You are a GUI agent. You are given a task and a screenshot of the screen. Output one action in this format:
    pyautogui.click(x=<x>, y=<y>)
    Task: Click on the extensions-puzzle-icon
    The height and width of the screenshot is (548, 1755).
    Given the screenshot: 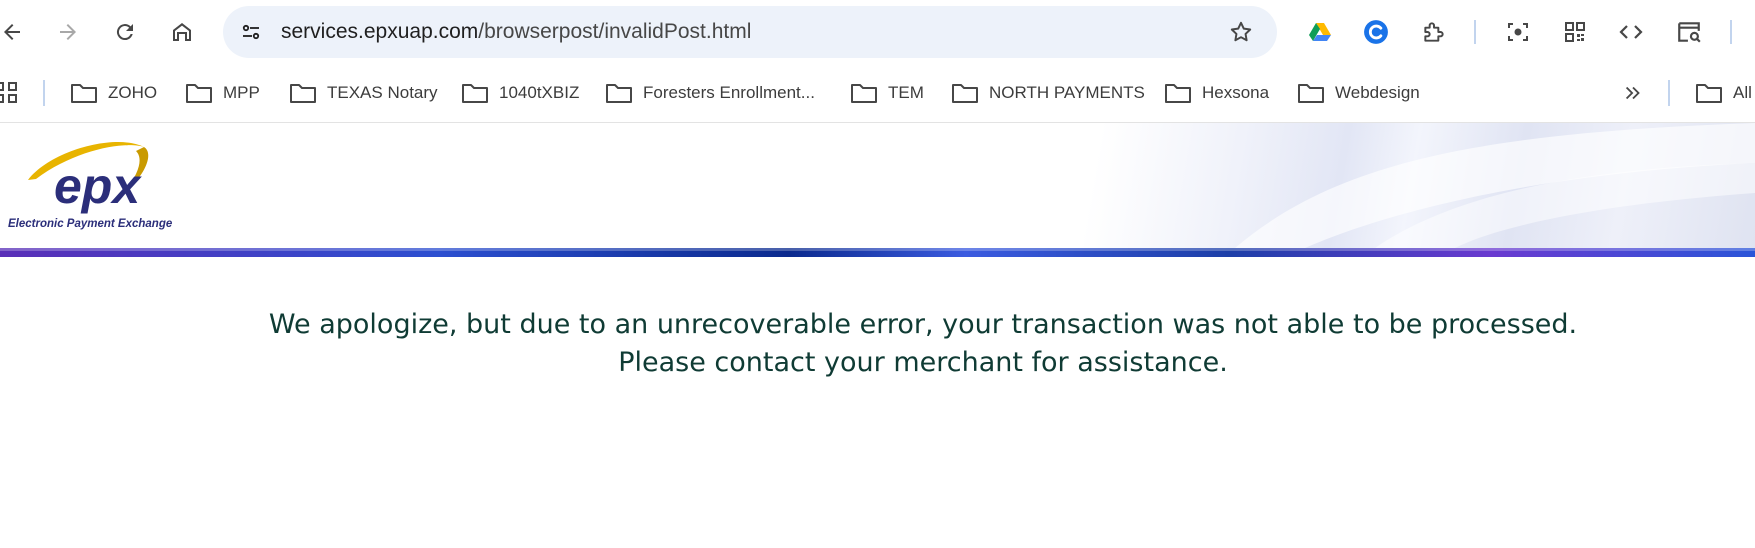 What is the action you would take?
    pyautogui.click(x=1434, y=32)
    